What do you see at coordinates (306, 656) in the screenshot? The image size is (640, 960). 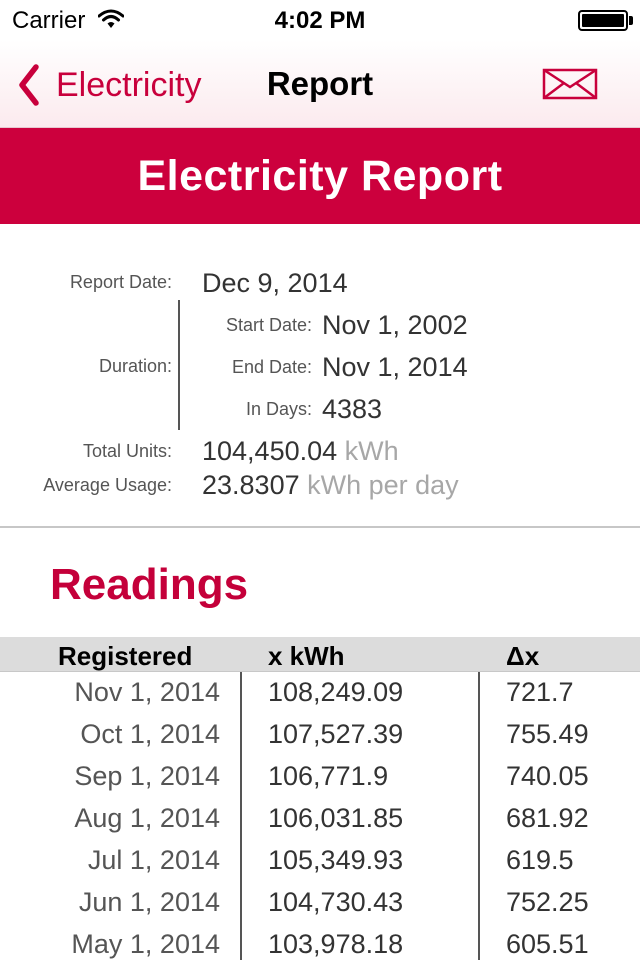 I see `column-header-kwh: x kWh` at bounding box center [306, 656].